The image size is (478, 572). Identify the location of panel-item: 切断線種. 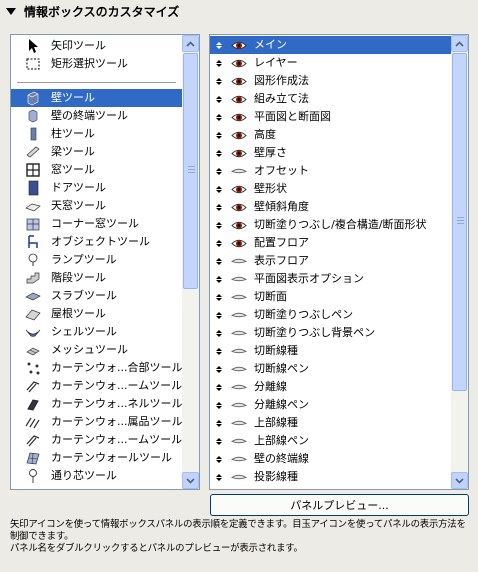
(330, 351).